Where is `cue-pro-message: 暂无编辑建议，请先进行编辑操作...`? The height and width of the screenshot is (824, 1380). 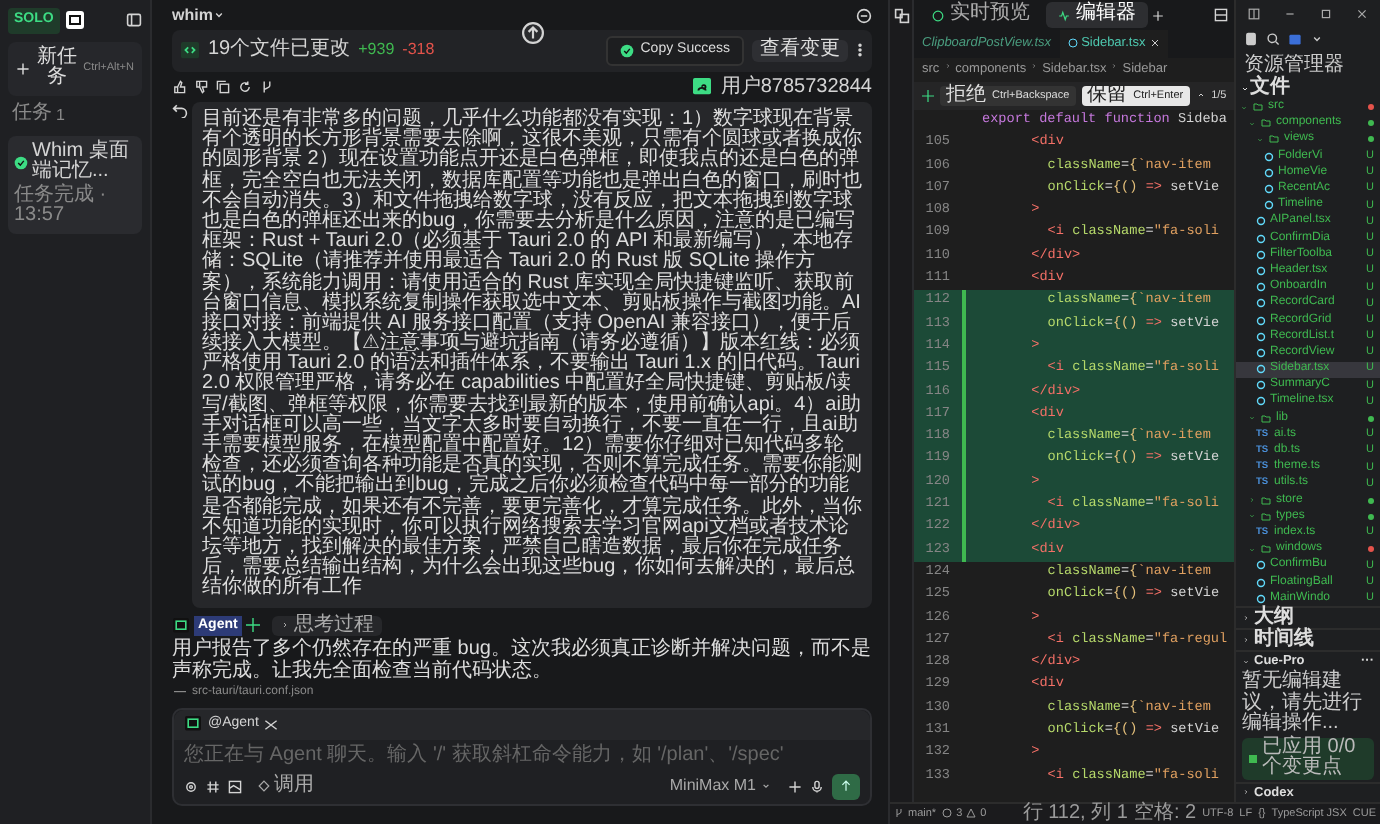 cue-pro-message: 暂无编辑建议，请先进行编辑操作... is located at coordinates (1302, 703).